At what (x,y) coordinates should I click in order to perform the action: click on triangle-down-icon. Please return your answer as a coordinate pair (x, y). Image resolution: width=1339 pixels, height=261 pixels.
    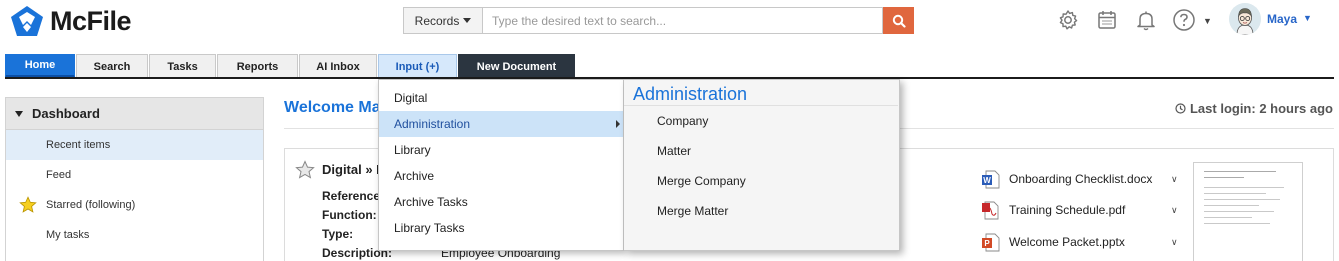
    Looking at the image, I should click on (19, 113).